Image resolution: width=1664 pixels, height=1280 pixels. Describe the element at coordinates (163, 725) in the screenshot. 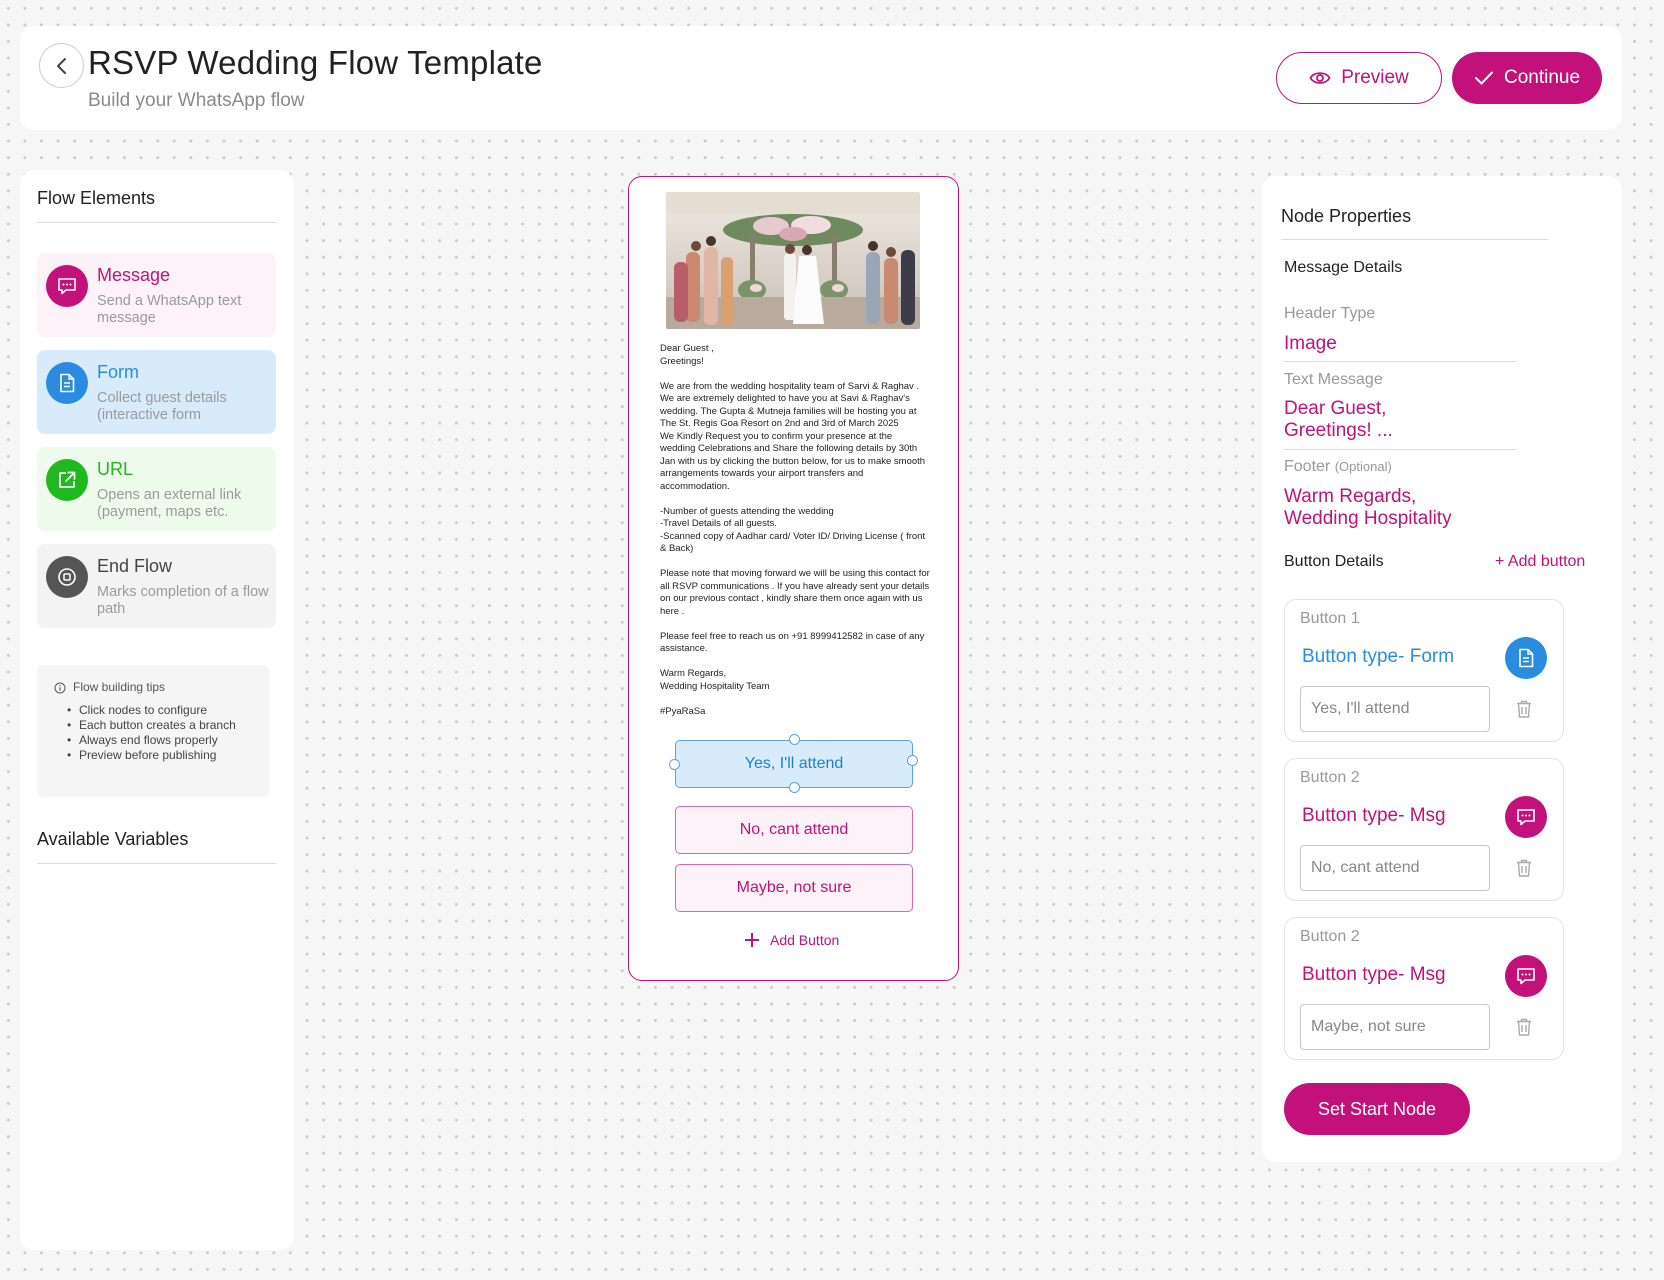

I see `tip-item: Each button creates a branch` at that location.